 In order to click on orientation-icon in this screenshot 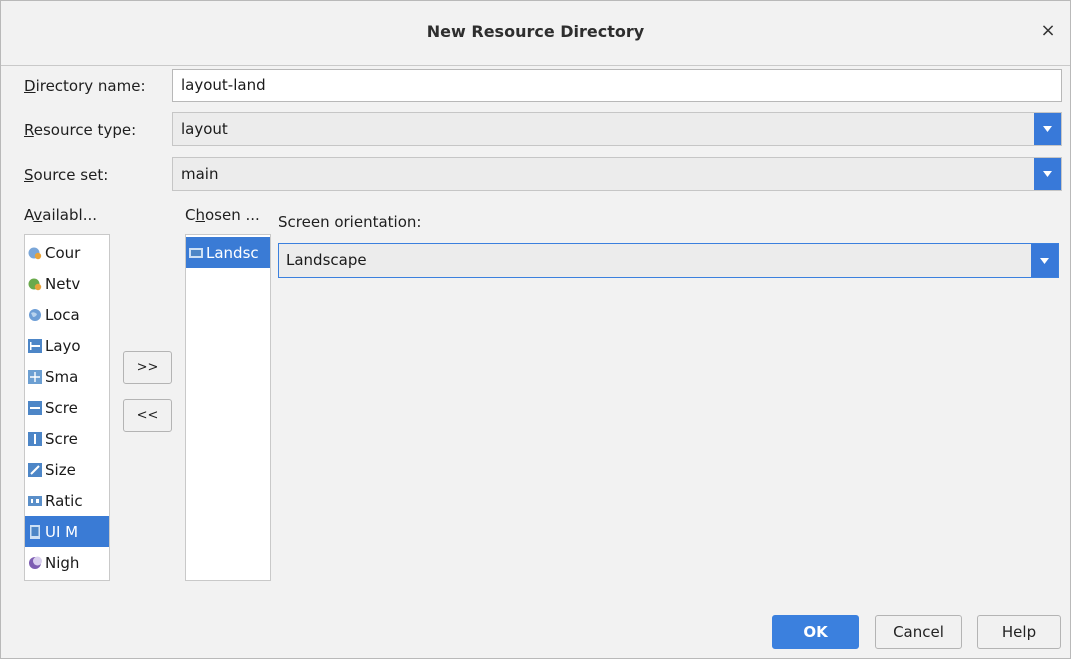, I will do `click(196, 253)`.